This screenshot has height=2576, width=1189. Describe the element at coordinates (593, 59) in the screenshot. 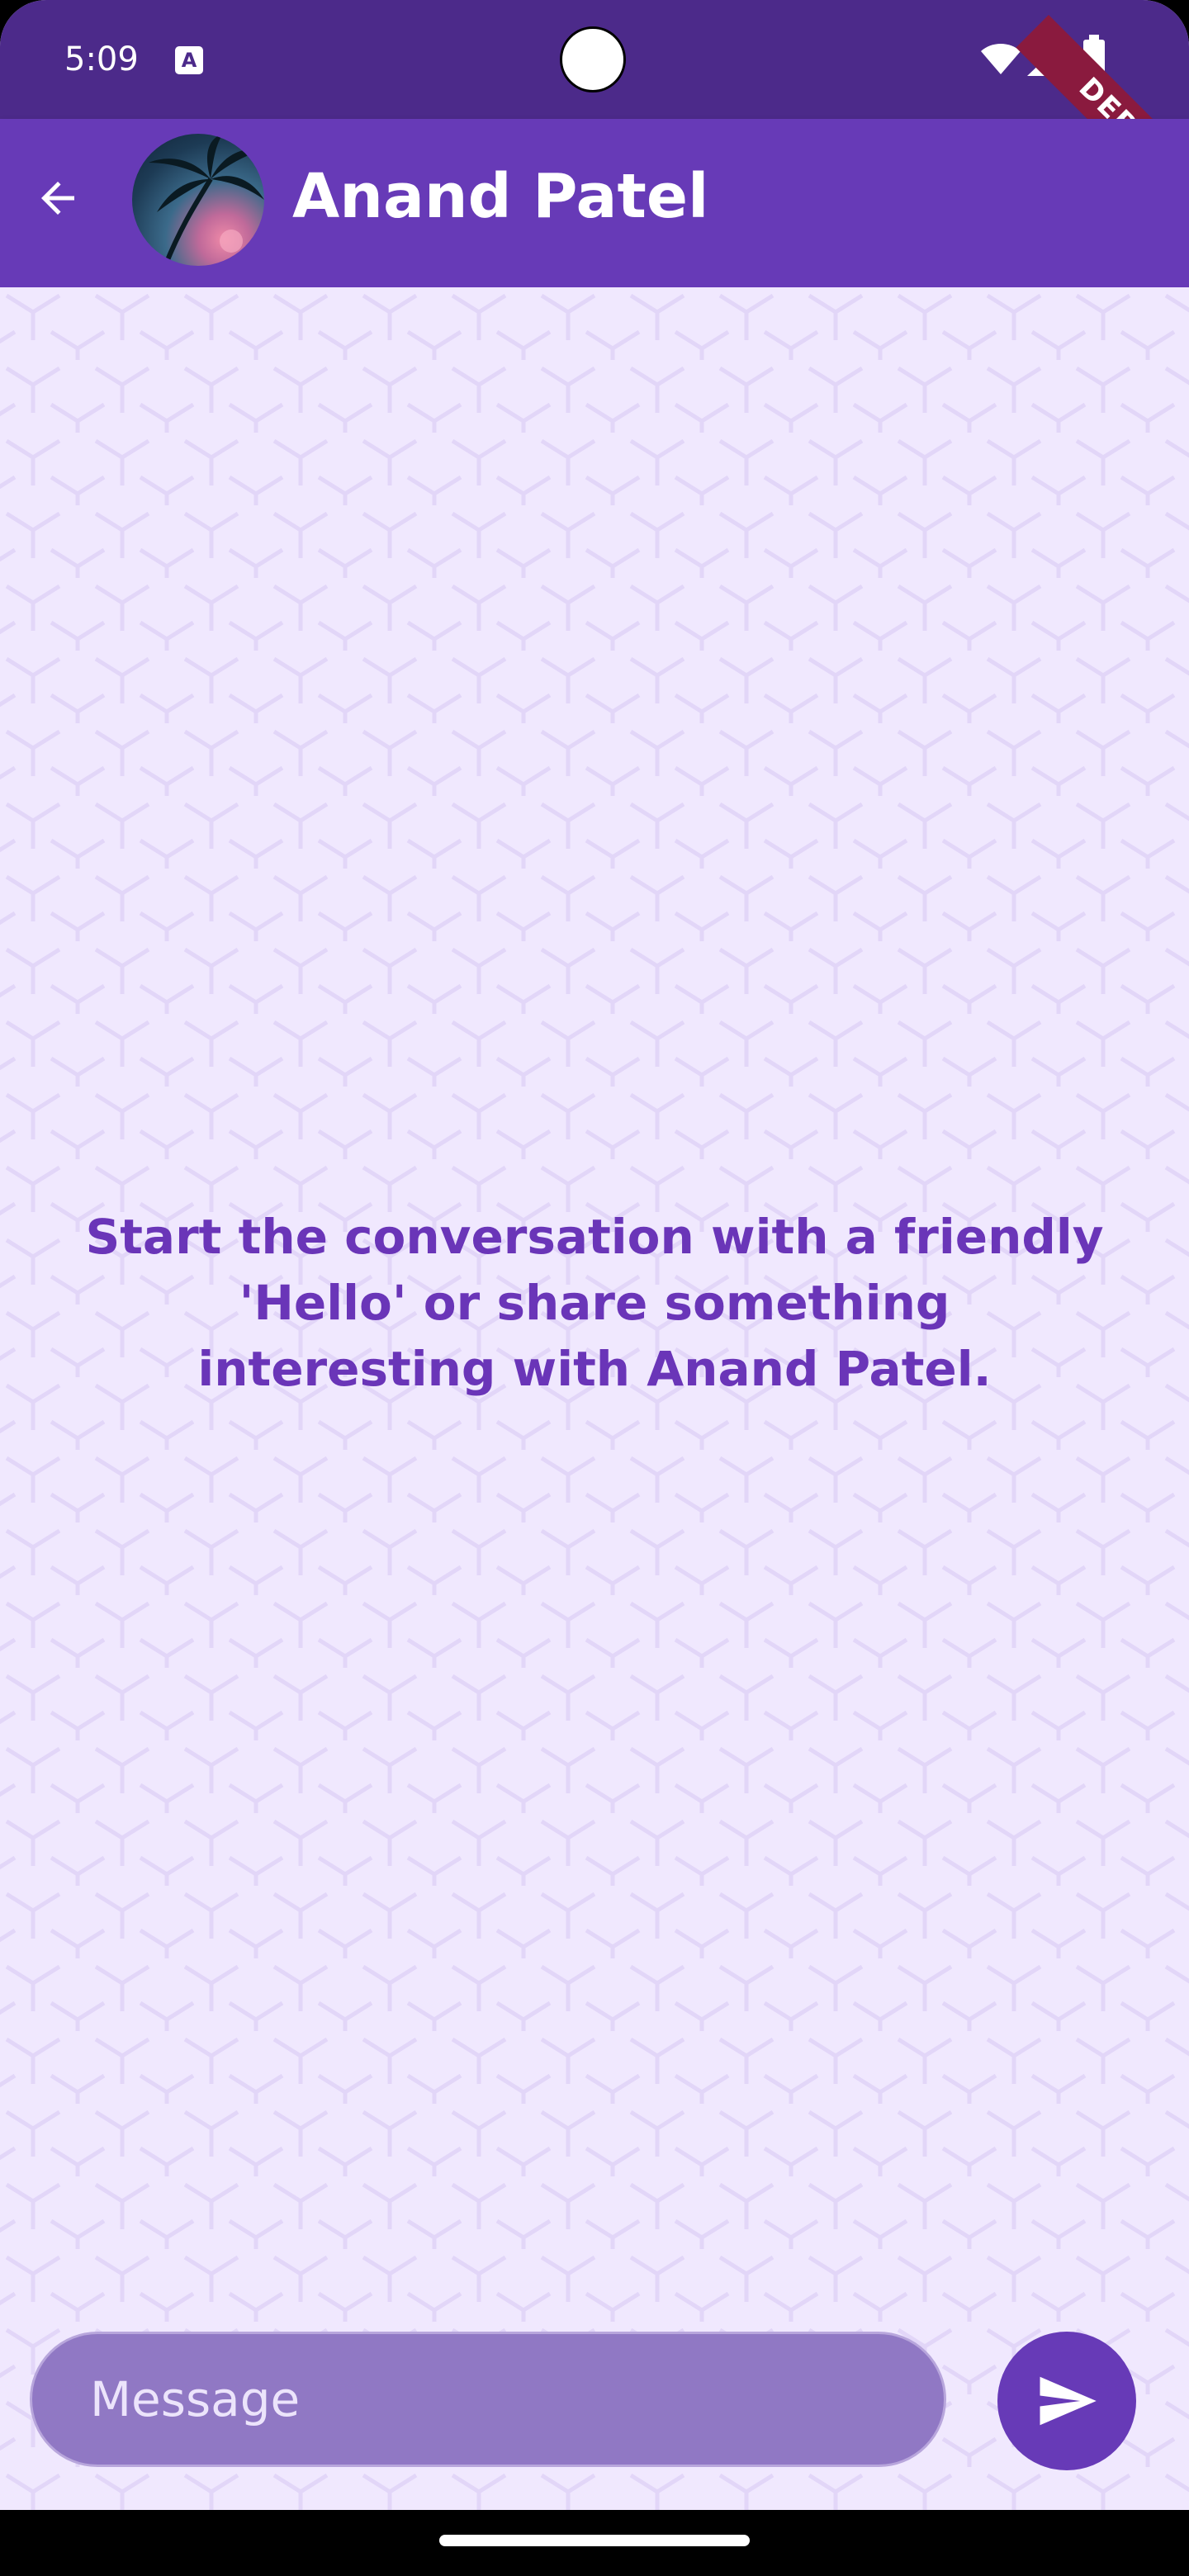

I see `camera-cutout` at that location.